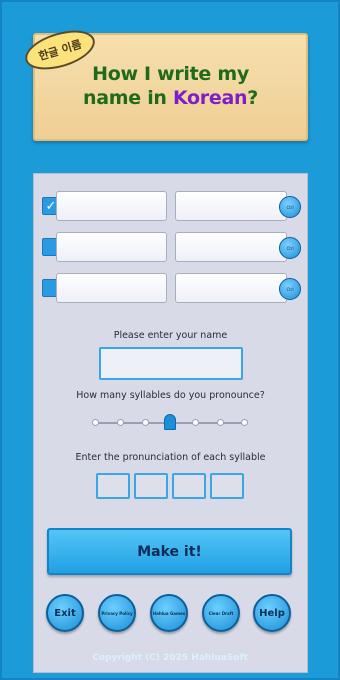 This screenshot has width=340, height=680. I want to click on name-input, so click(171, 363).